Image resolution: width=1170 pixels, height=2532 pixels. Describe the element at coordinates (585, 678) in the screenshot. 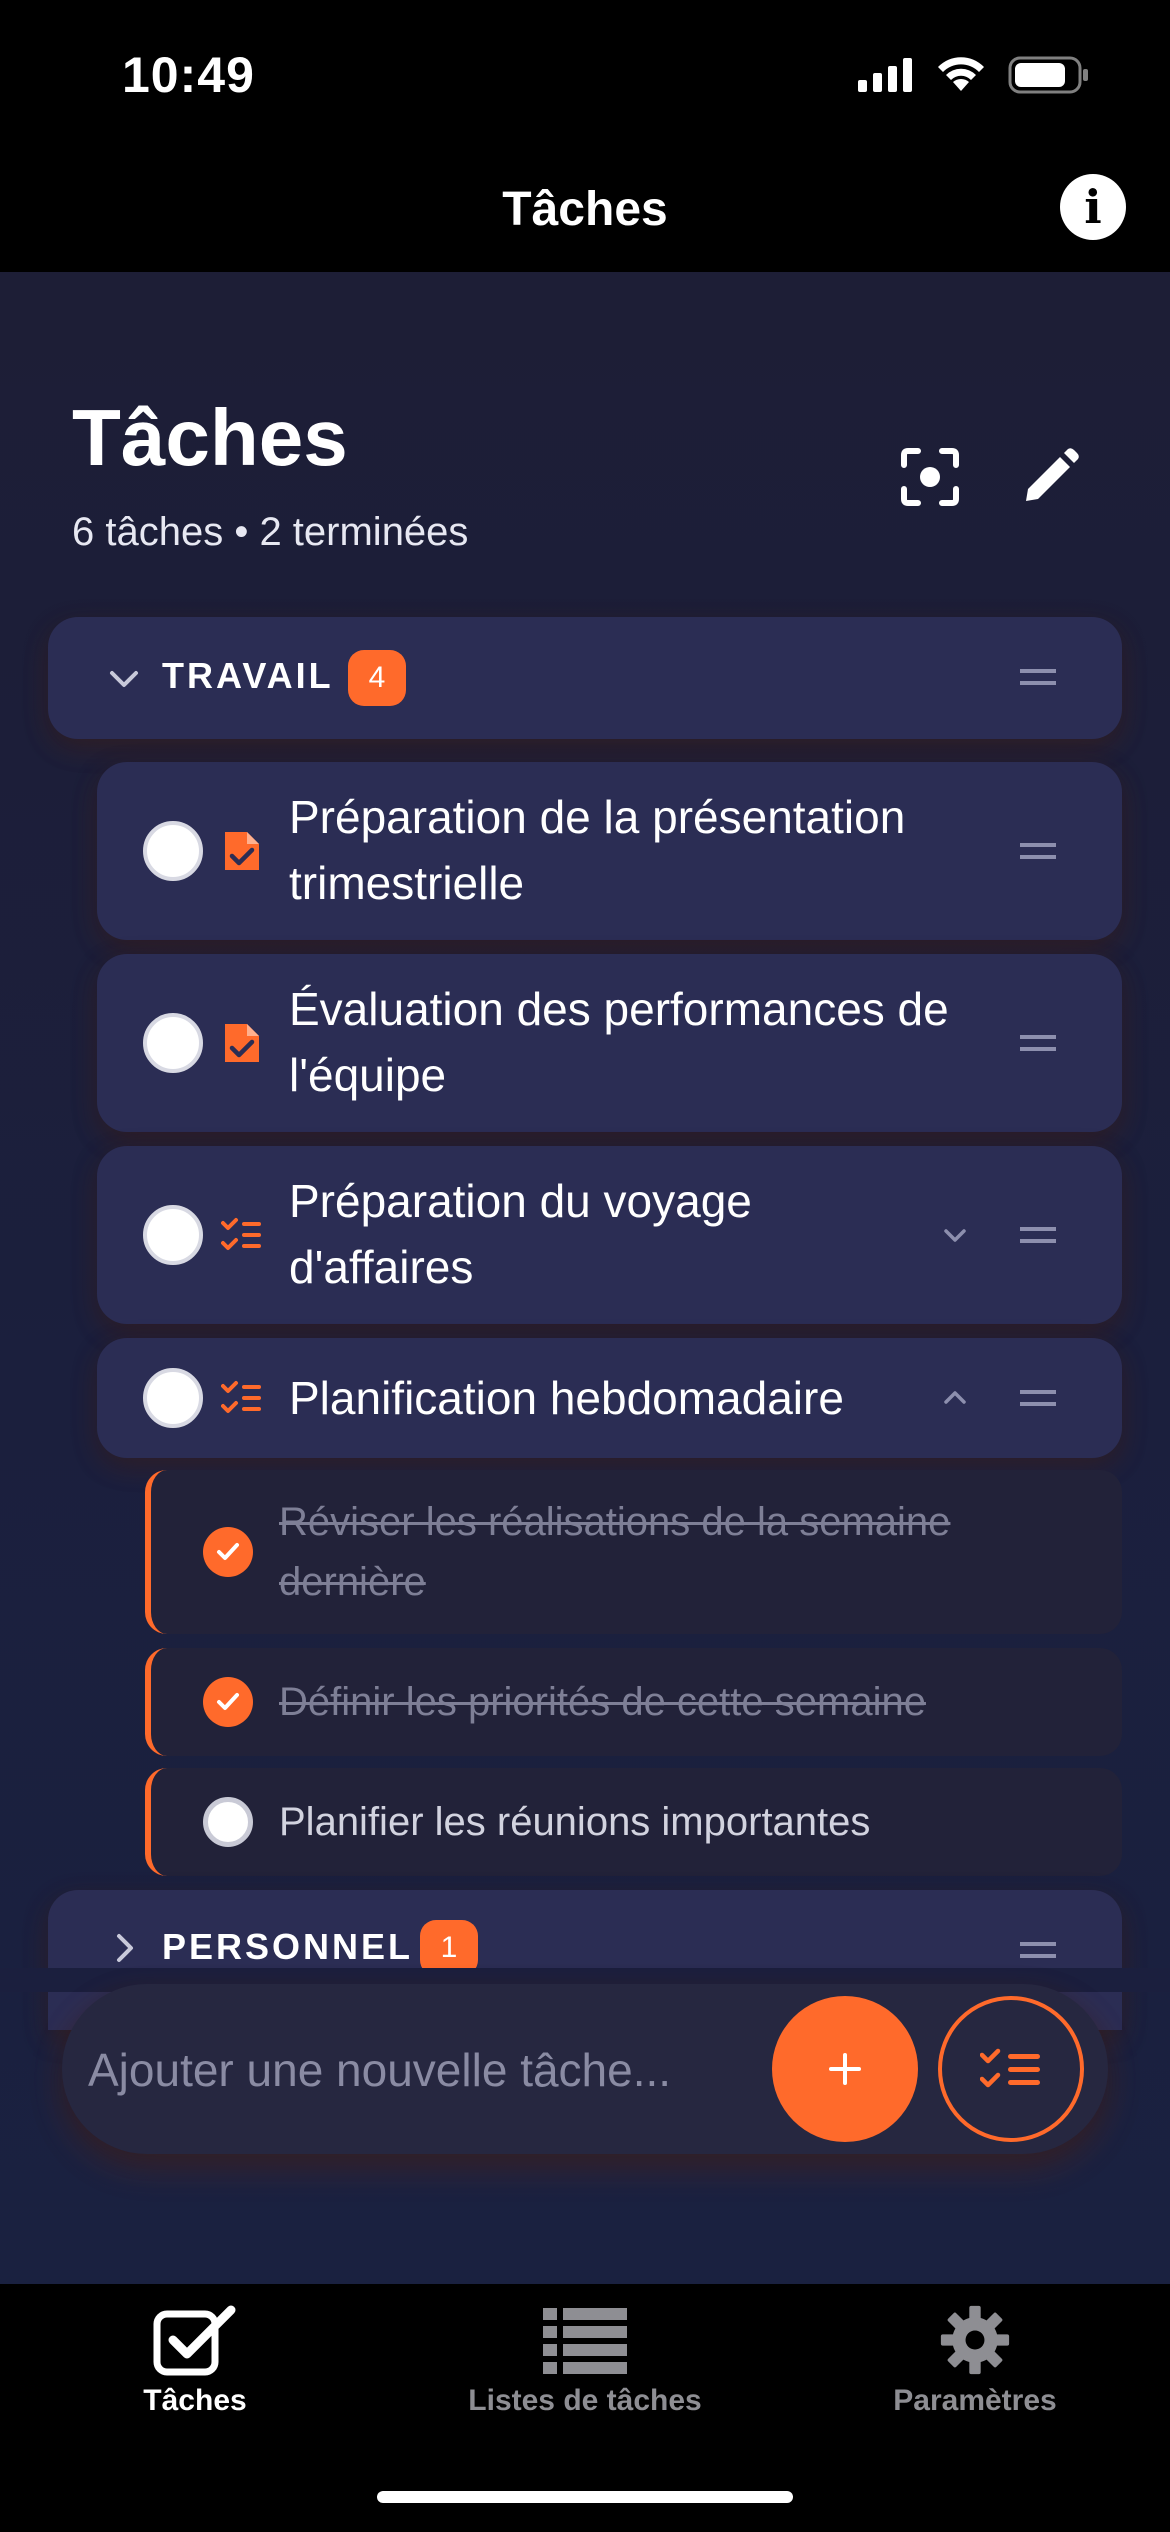

I see `group-header-travail: TRAVAIL 4` at that location.